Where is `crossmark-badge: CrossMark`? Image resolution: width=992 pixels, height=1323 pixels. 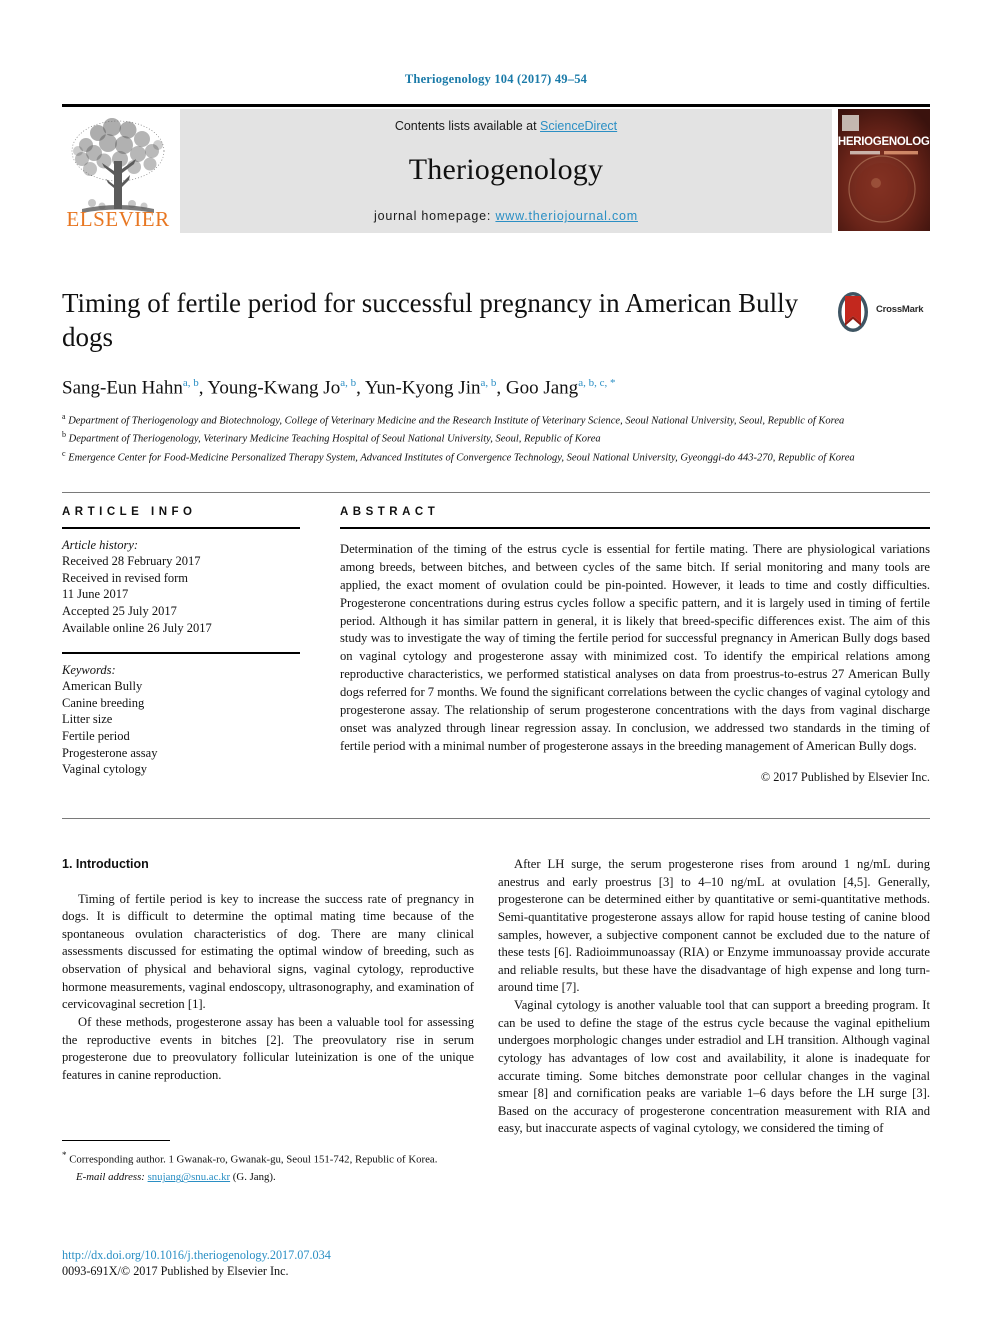 crossmark-badge: CrossMark is located at coordinates (880, 313).